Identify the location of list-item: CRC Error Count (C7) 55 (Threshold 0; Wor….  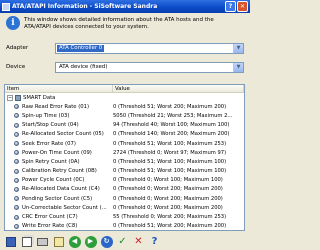
(124, 216).